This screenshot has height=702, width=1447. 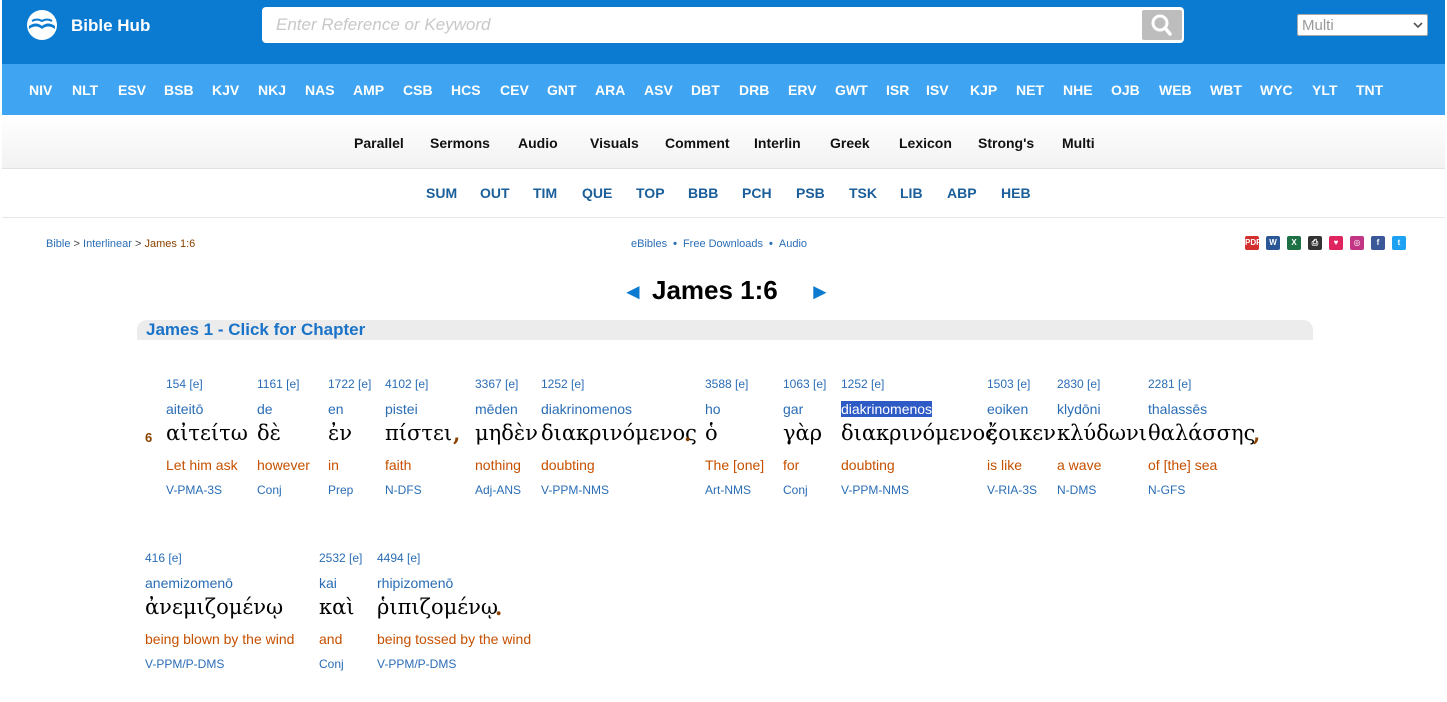 I want to click on instagram-icon: ◎, so click(x=1357, y=243).